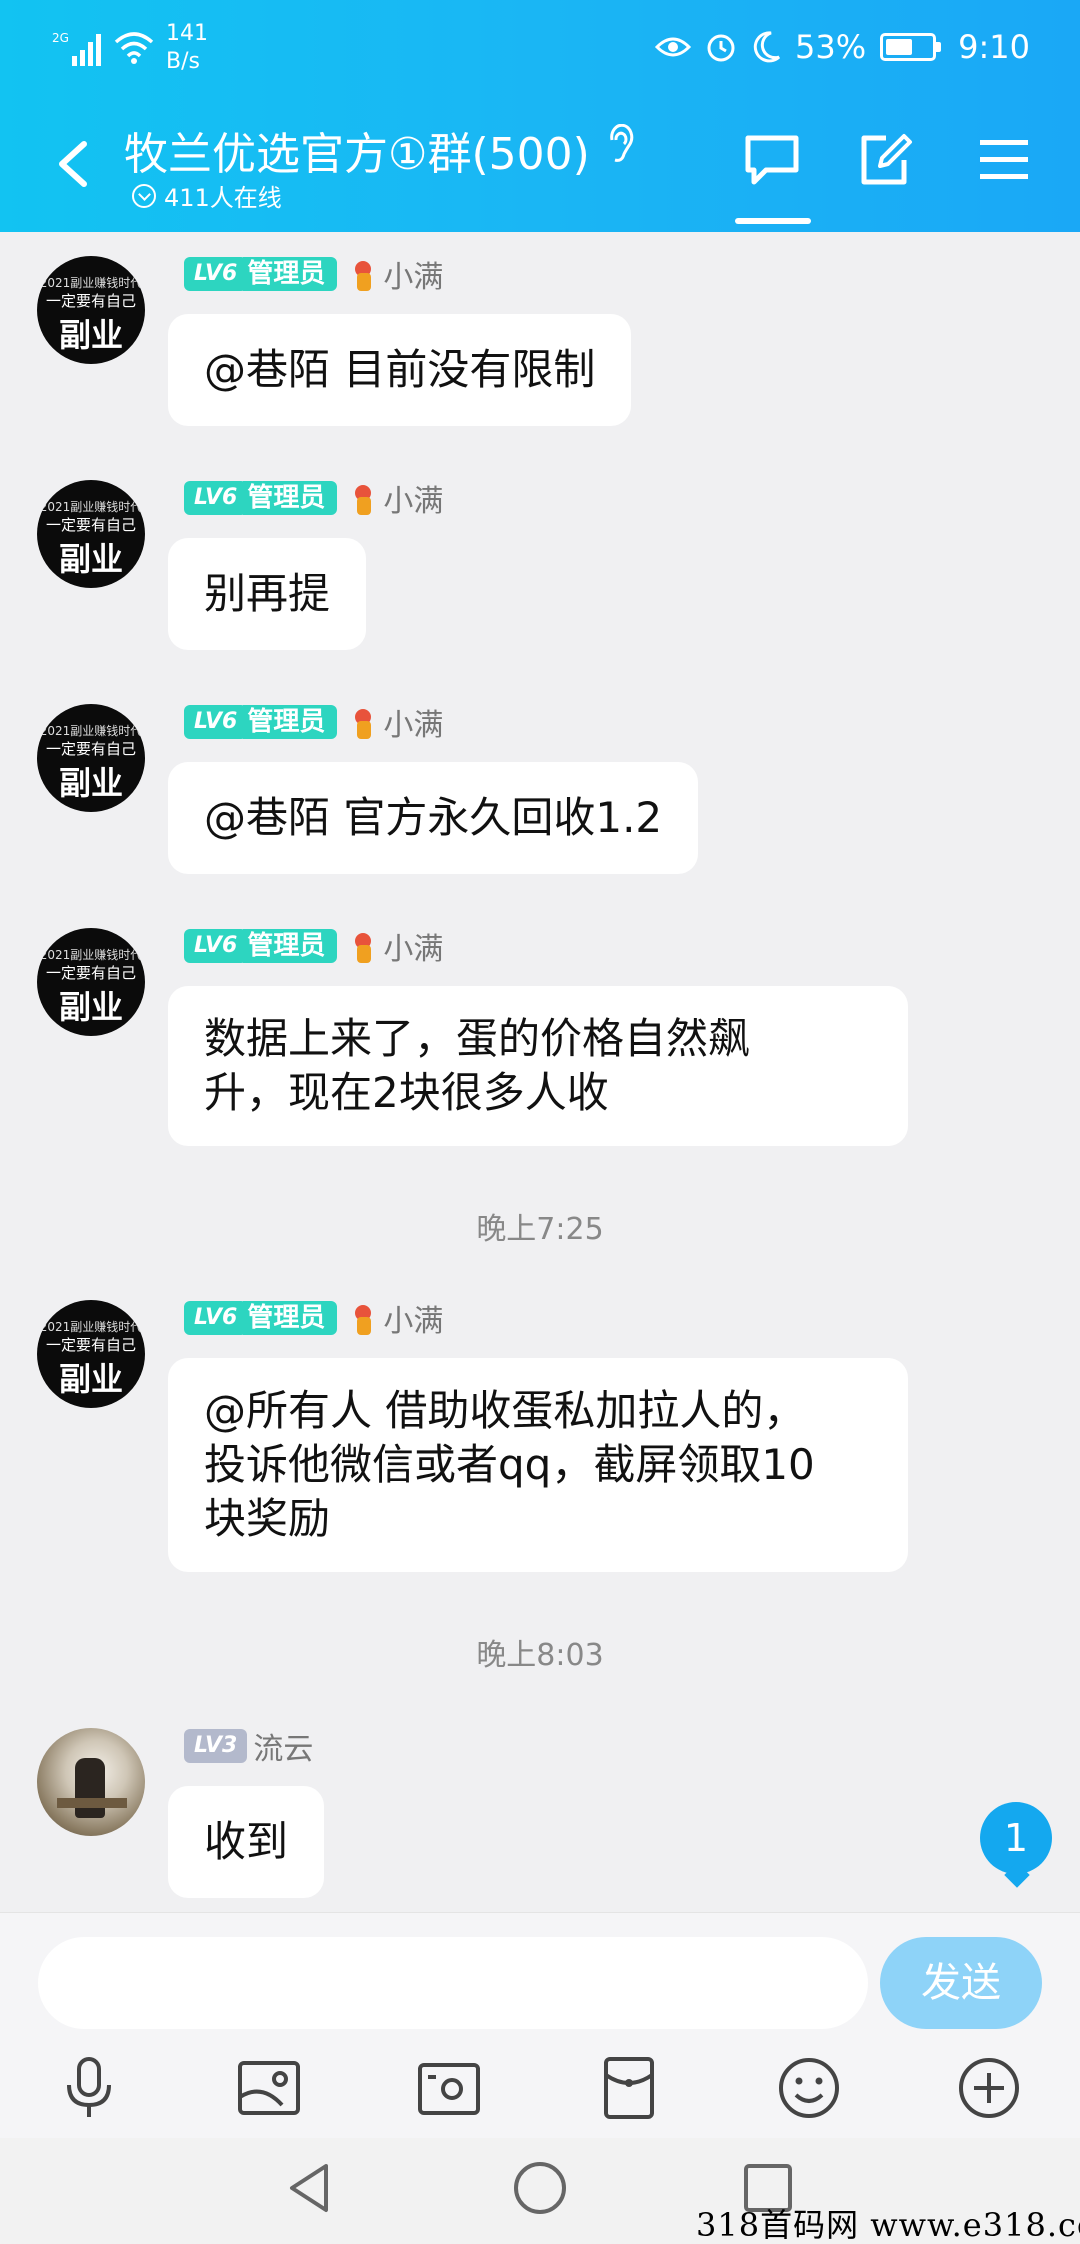  I want to click on nav-back-icon, so click(310, 2188).